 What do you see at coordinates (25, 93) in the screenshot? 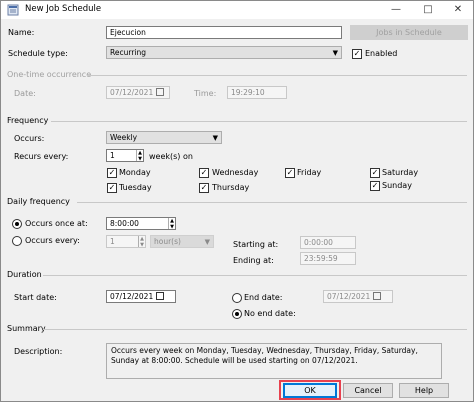
I see `date-label: Date:` at bounding box center [25, 93].